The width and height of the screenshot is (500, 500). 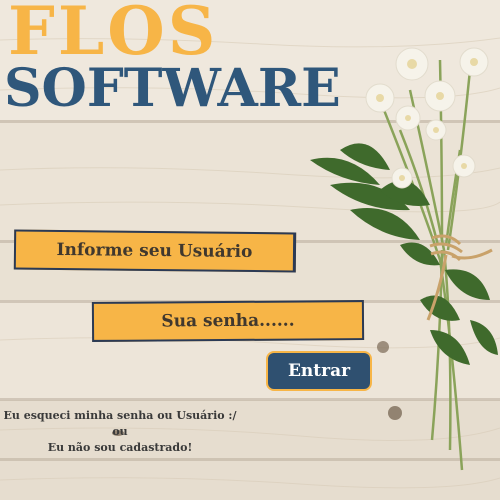 What do you see at coordinates (120, 416) in the screenshot?
I see `forgot-password-link: Eu esqueci minha senha ou Usuário :/` at bounding box center [120, 416].